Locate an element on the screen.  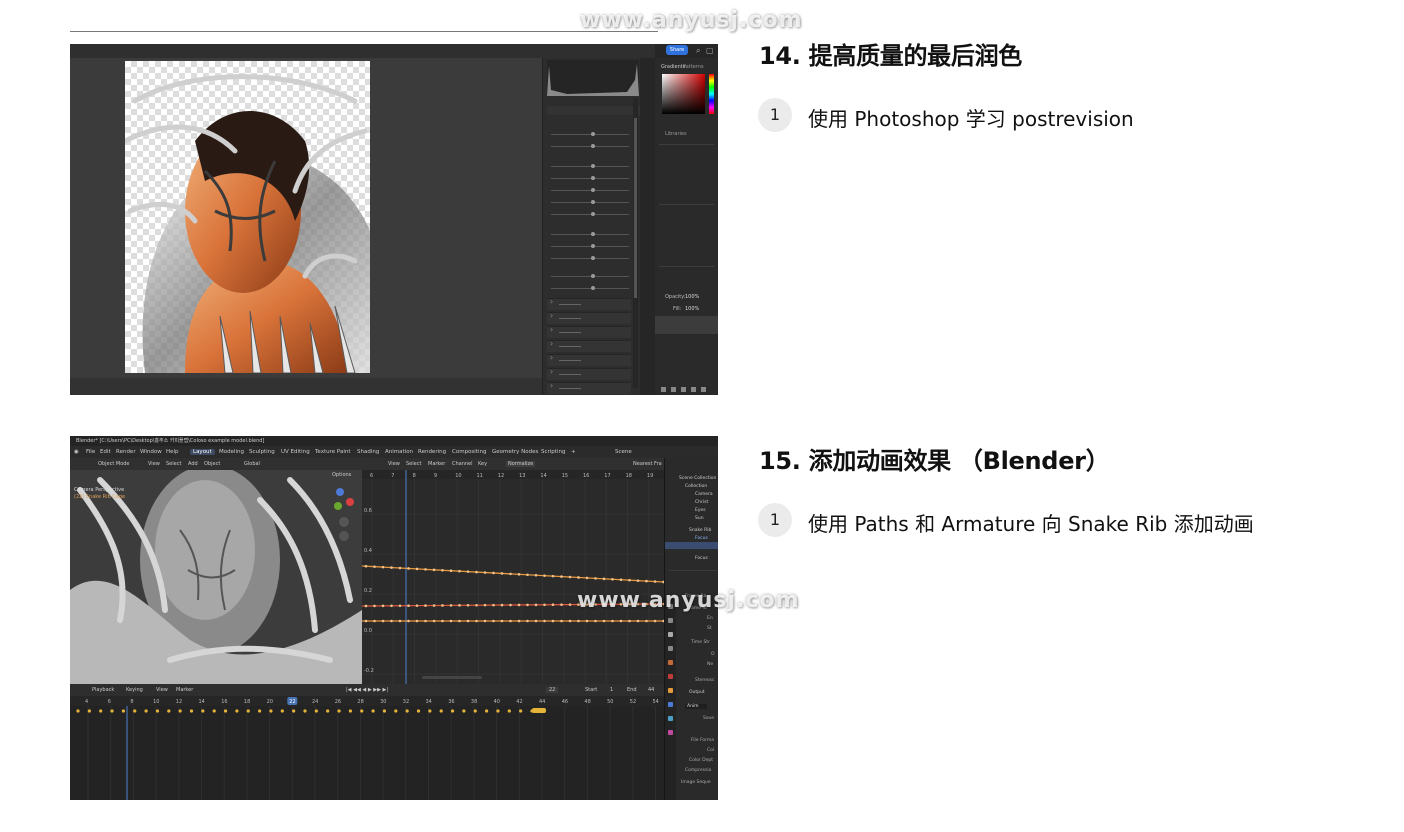
graph-menu-marker: Marker is located at coordinates (436, 464).